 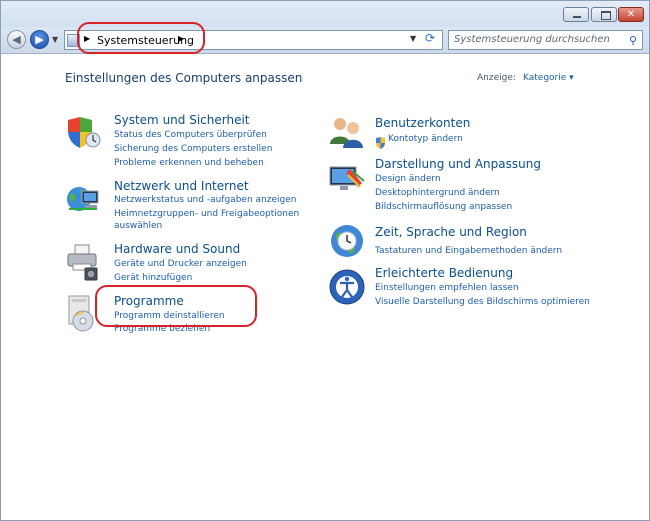 What do you see at coordinates (468, 251) in the screenshot?
I see `link-keyboards-input-methods: Tastaturen und Eingabemethoden ändern` at bounding box center [468, 251].